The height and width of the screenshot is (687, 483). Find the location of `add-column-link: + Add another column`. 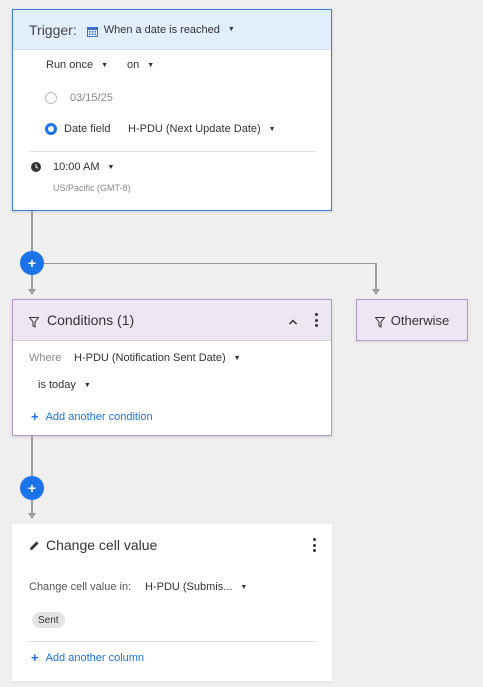

add-column-link: + Add another column is located at coordinates (87, 657).